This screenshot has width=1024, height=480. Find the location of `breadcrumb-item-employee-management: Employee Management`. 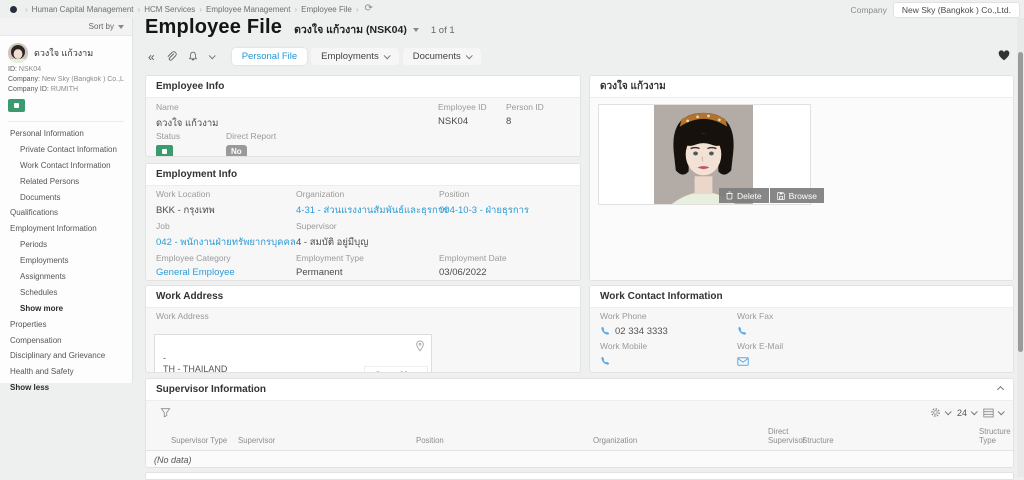

breadcrumb-item-employee-management: Employee Management is located at coordinates (248, 9).